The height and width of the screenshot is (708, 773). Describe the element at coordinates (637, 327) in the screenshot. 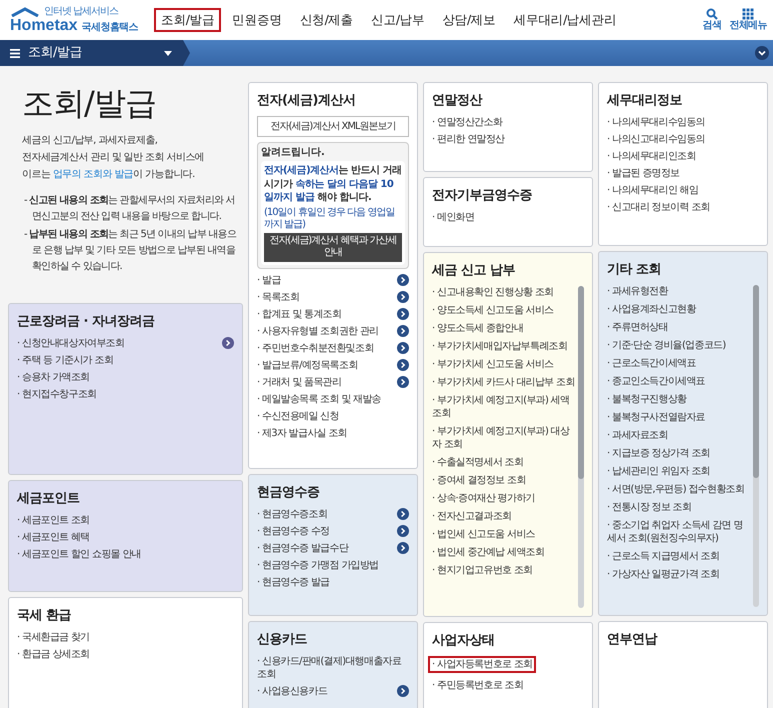

I see `menu-link: · 주류면허상태` at that location.